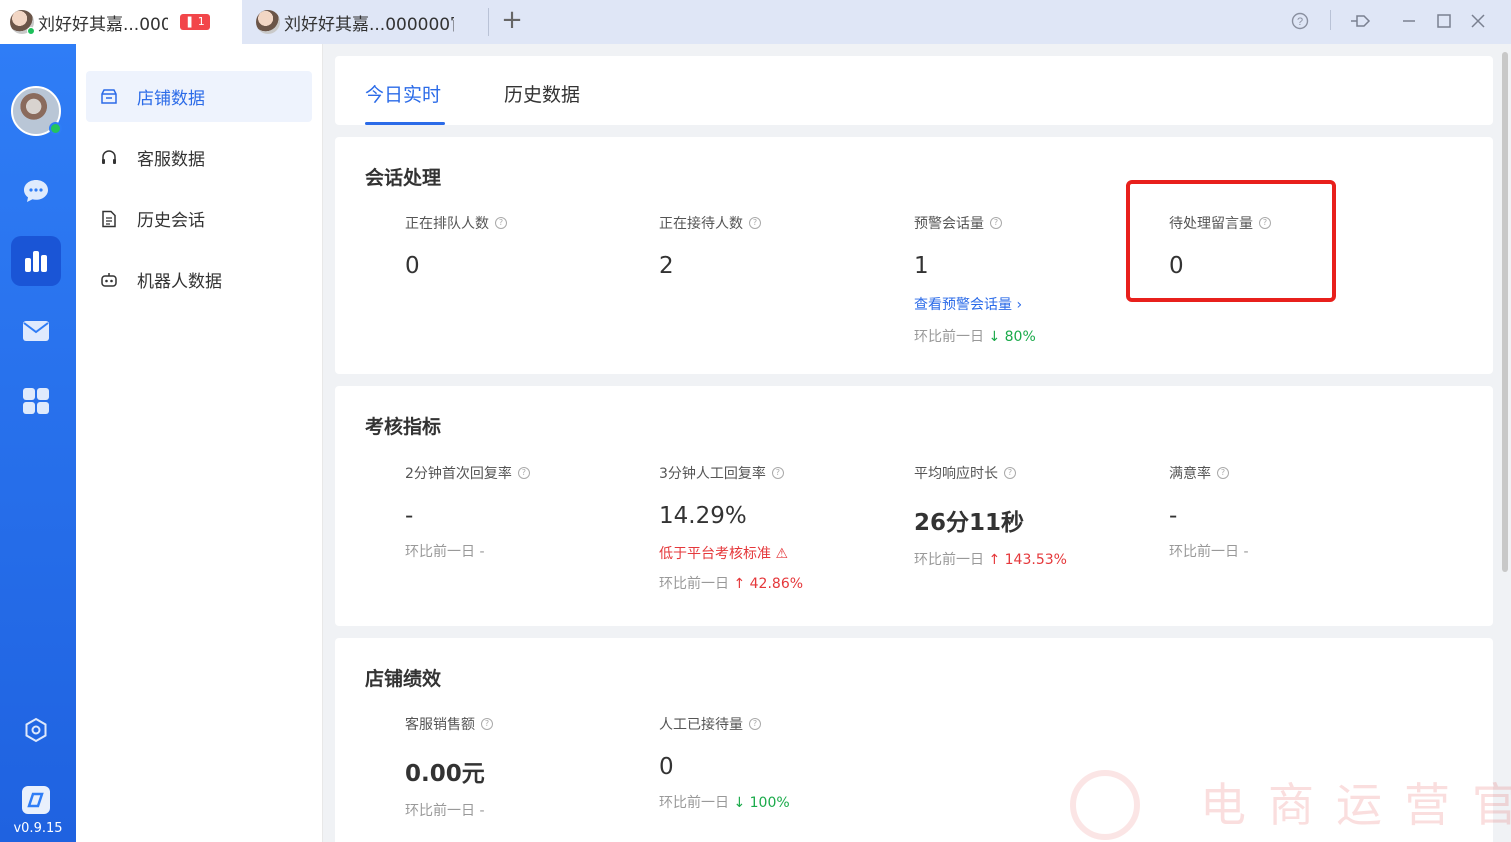 This screenshot has width=1511, height=842. Describe the element at coordinates (1289, 512) in the screenshot. I see `metric-satisfaction-rate: 满意率? - 环比前一日 -` at that location.